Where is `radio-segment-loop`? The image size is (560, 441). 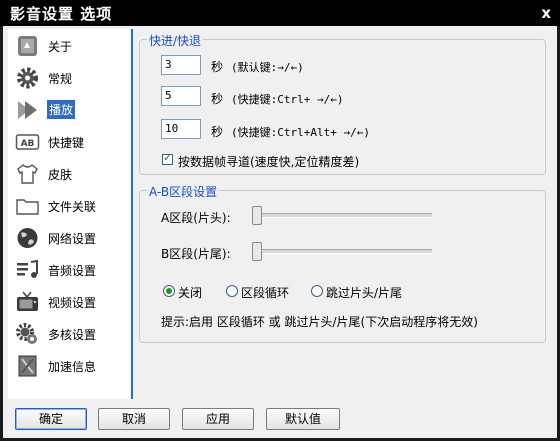 radio-segment-loop is located at coordinates (232, 291).